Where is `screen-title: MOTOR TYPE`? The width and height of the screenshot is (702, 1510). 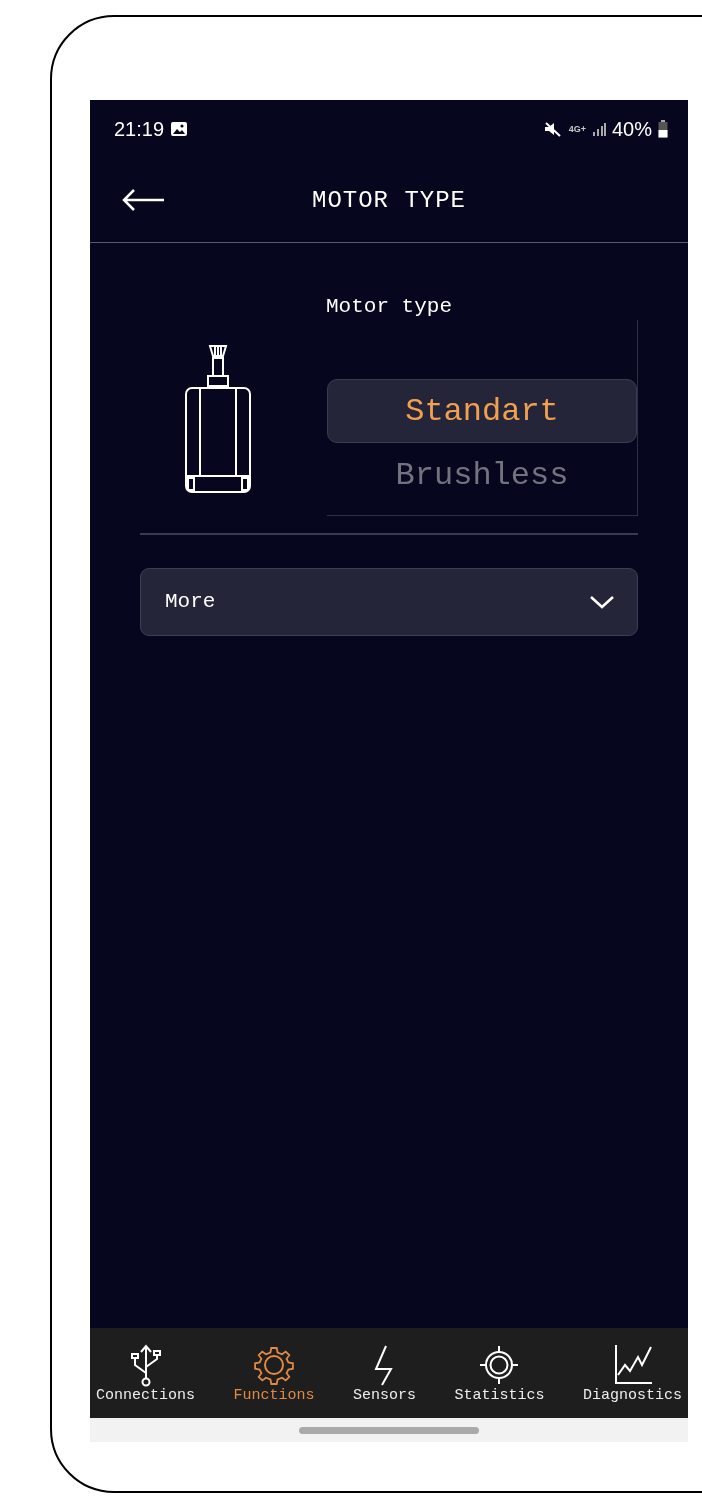 screen-title: MOTOR TYPE is located at coordinates (389, 200).